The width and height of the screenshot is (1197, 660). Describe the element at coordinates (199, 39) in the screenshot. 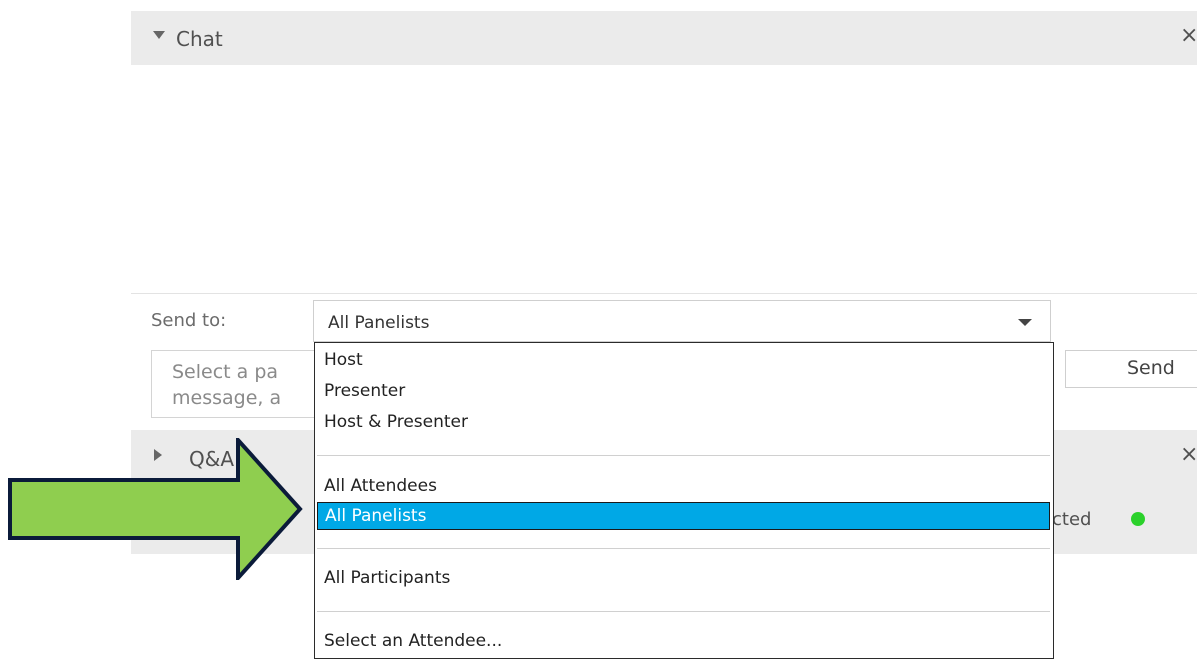

I see `chat-panel-title: Chat` at that location.